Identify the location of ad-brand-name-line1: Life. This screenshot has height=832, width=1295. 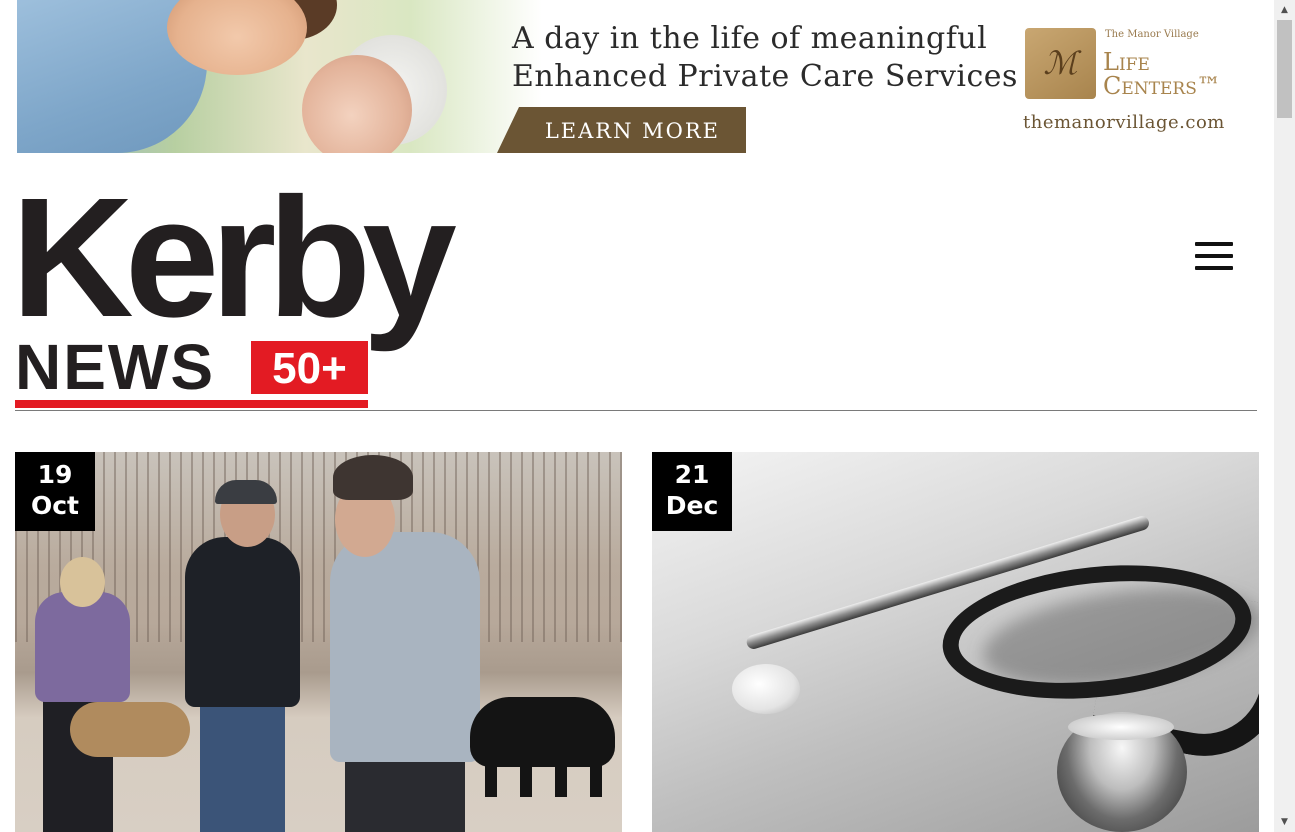
(1126, 62).